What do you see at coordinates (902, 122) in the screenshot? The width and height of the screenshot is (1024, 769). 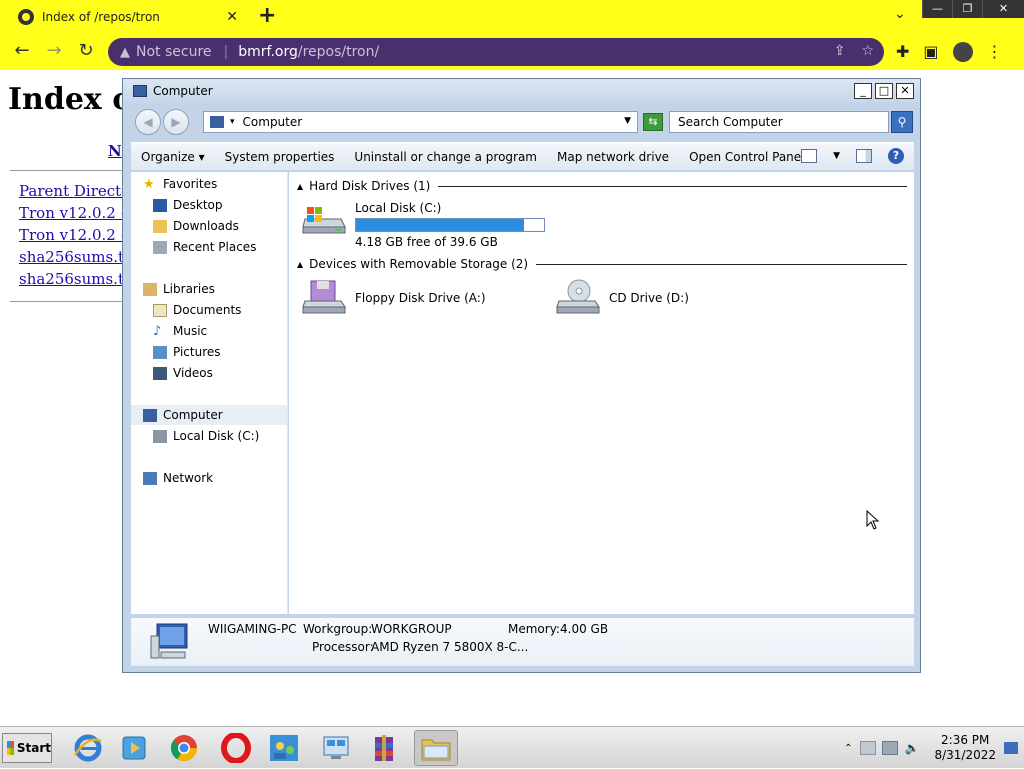 I see `search-icon: ⚲` at bounding box center [902, 122].